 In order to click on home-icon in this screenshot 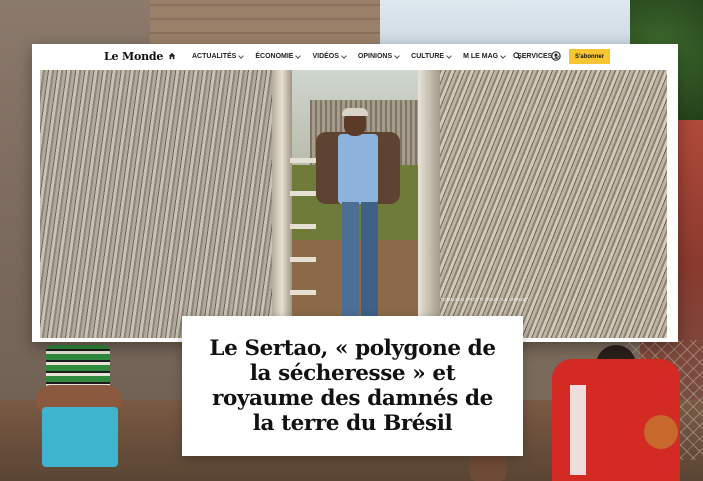, I will do `click(172, 56)`.